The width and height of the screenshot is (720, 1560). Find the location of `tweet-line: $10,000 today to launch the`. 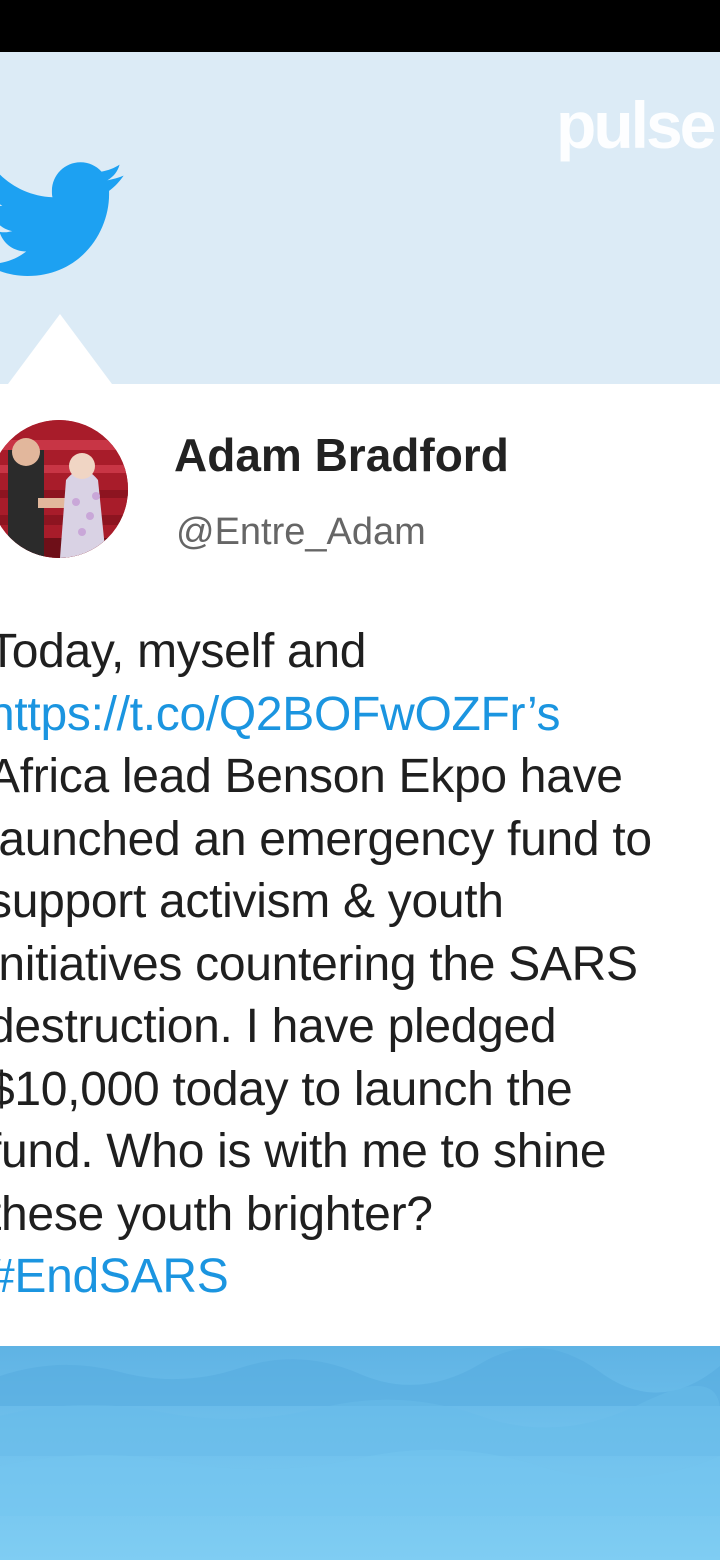

tweet-line: $10,000 today to launch the is located at coordinates (286, 1089).